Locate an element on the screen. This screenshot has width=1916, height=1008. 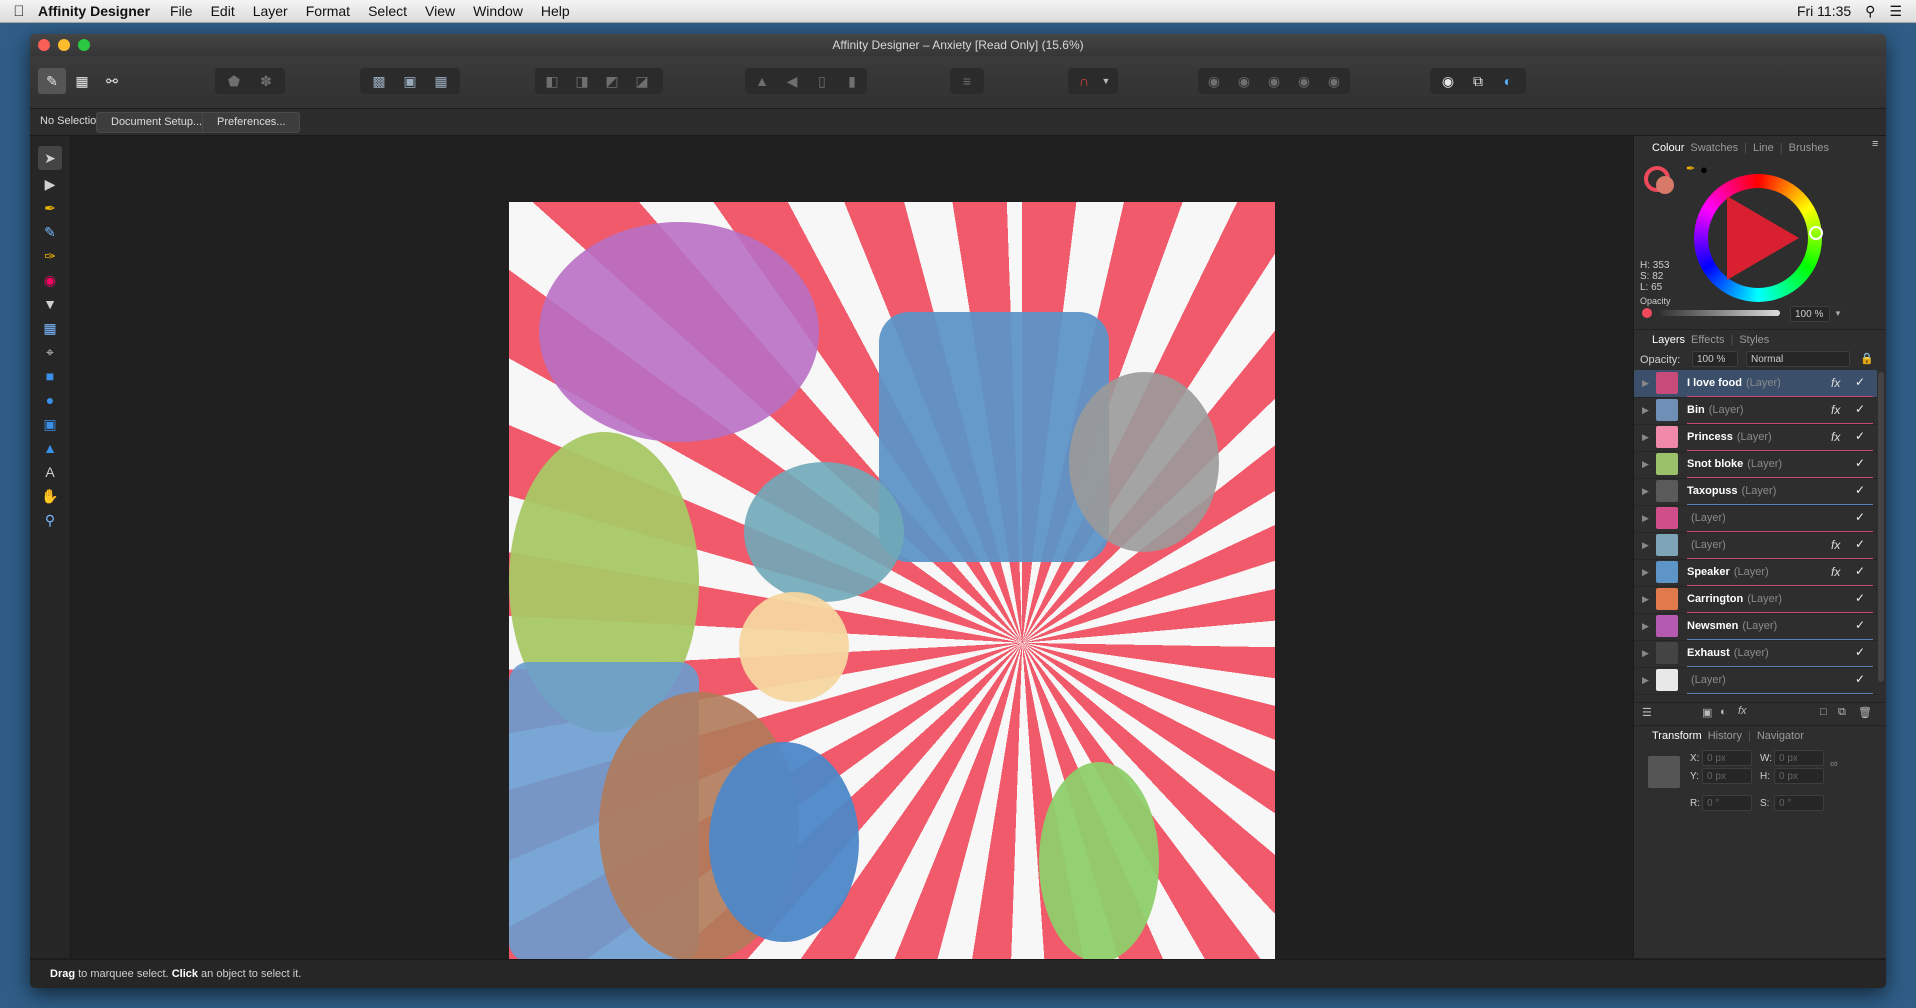
layer-opacity-field: 100 % is located at coordinates (1715, 359).